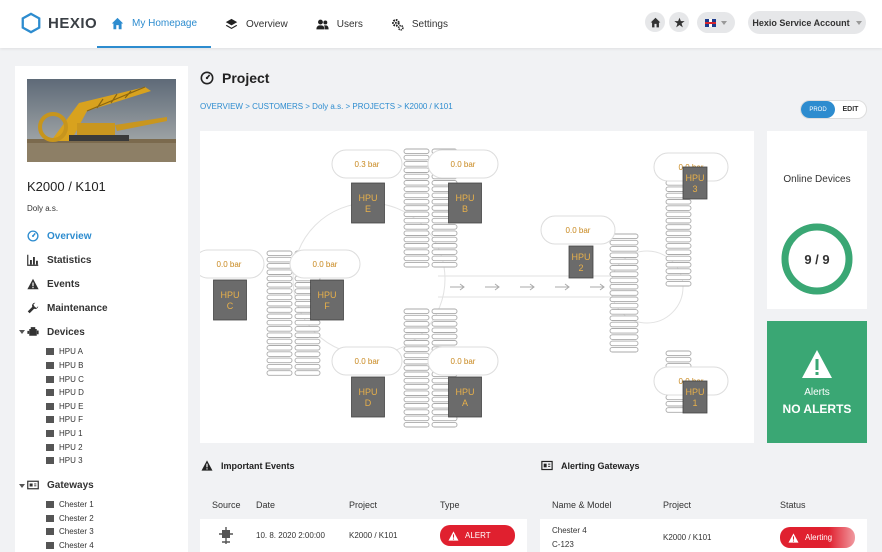 The image size is (882, 552). Describe the element at coordinates (65, 379) in the screenshot. I see `sidebar-device-item: HPU C` at that location.